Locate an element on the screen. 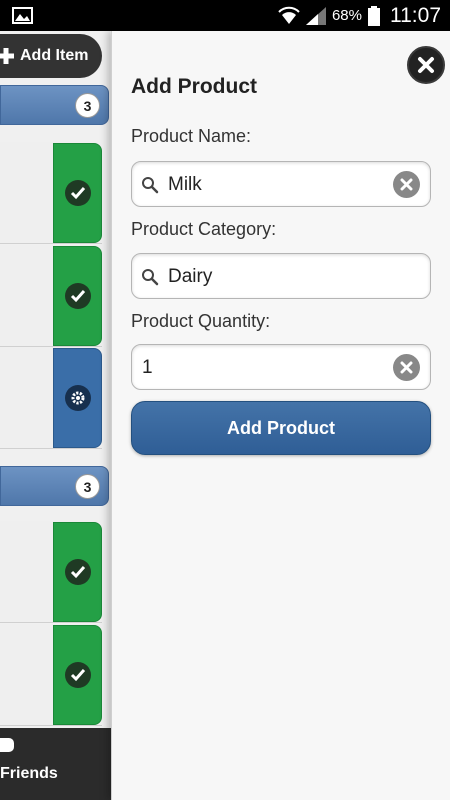  product-quantity-value: 1 is located at coordinates (147, 368).